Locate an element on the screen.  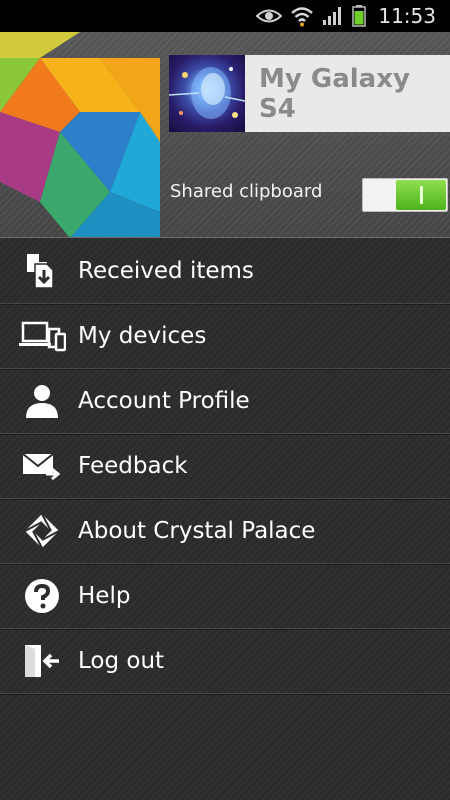
menu-item-my-devices: My devices is located at coordinates (225, 336).